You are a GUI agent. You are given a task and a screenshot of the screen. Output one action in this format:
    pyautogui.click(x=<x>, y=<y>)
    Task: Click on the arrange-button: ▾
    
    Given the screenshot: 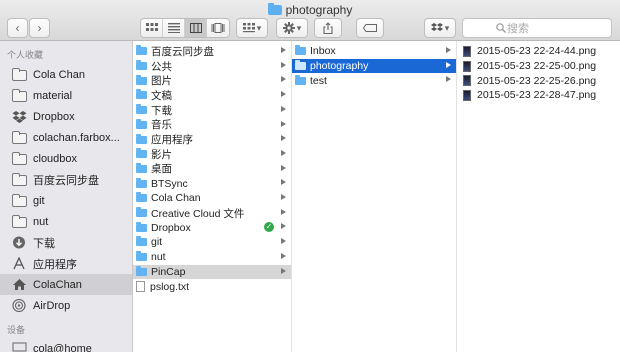 What is the action you would take?
    pyautogui.click(x=252, y=28)
    